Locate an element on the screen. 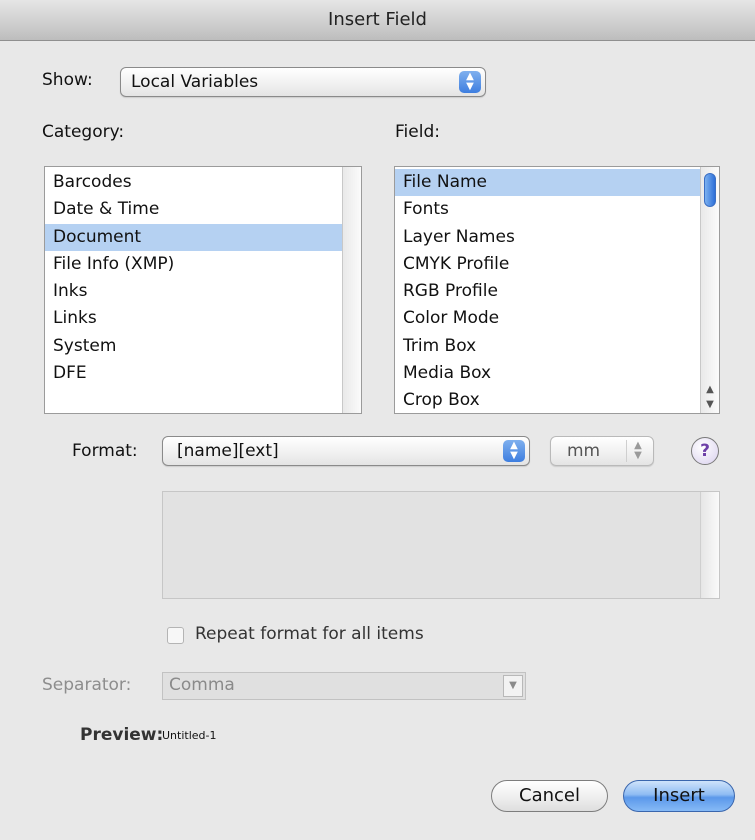 This screenshot has height=840, width=755. category-list-item: Inks is located at coordinates (203, 291).